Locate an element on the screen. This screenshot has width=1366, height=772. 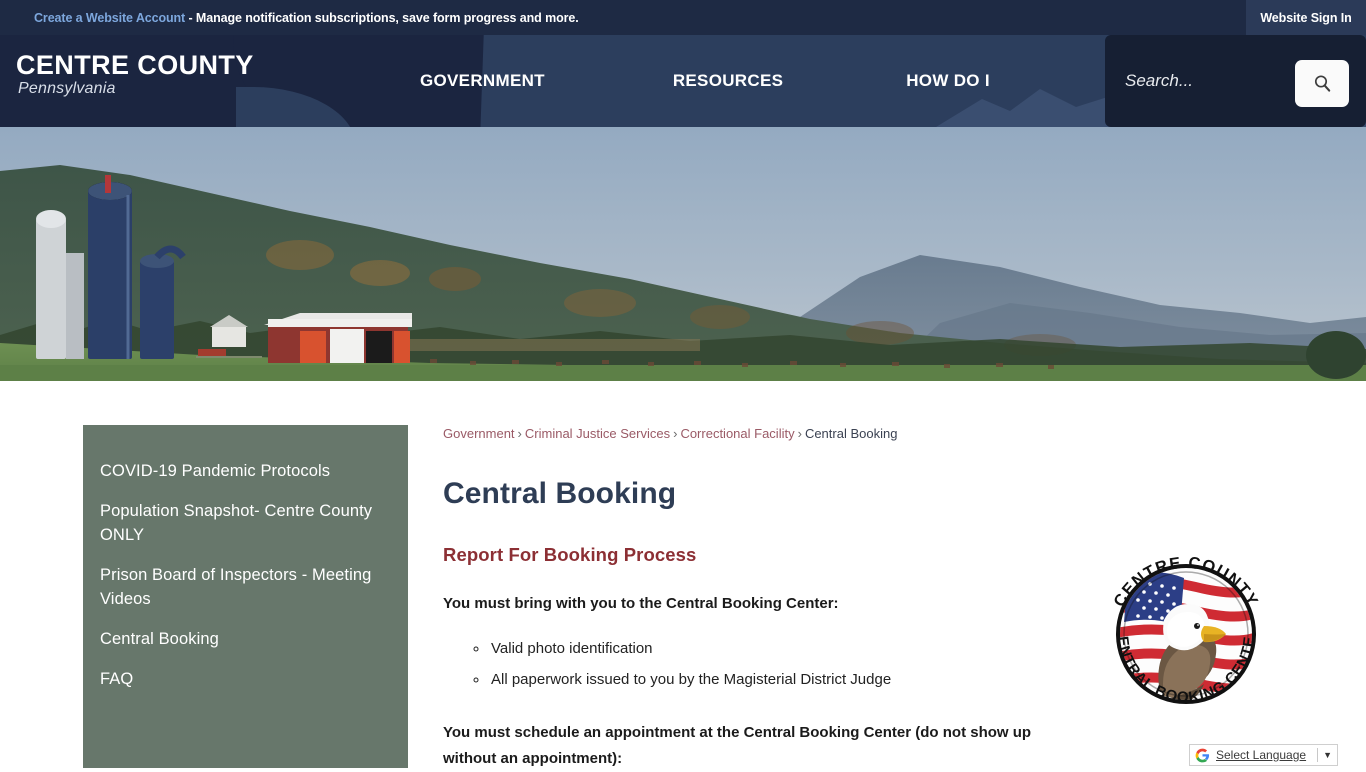
website-sign-in-button: Website Sign In is located at coordinates (1306, 17).